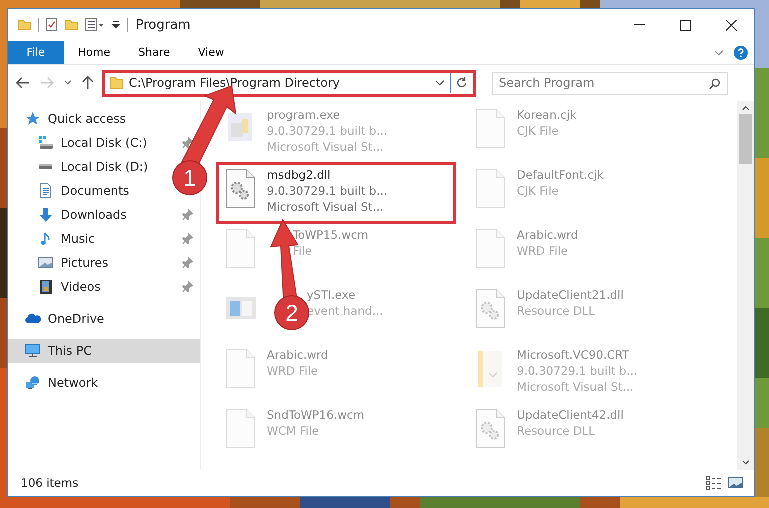  What do you see at coordinates (316, 415) in the screenshot?
I see `file-name: SndToWP16.wcm` at bounding box center [316, 415].